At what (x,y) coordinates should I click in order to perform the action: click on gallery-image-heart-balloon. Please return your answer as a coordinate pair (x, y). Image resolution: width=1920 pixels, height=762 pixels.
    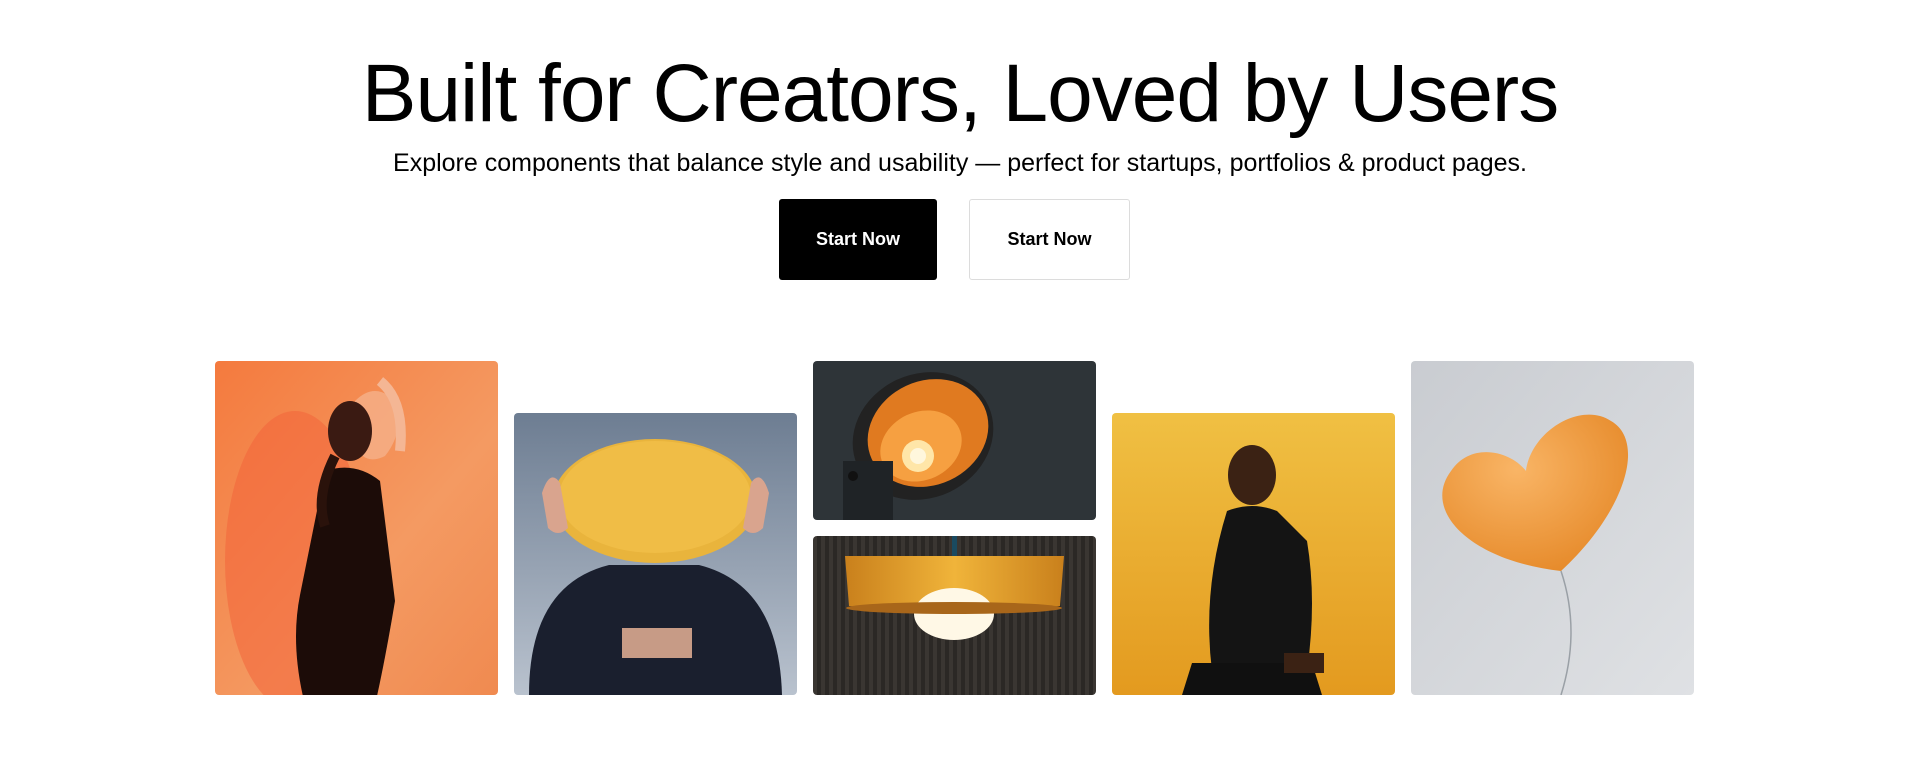
    Looking at the image, I should click on (1552, 528).